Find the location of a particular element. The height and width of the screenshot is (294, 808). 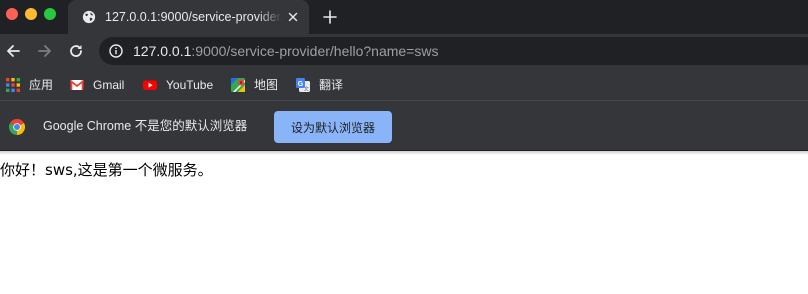

bookmark-translate: G 文 翻译 is located at coordinates (319, 84).